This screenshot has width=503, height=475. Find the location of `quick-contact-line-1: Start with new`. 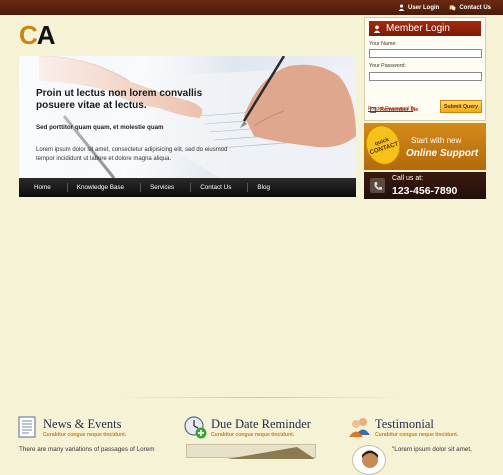

quick-contact-line-1: Start with new is located at coordinates (436, 140).